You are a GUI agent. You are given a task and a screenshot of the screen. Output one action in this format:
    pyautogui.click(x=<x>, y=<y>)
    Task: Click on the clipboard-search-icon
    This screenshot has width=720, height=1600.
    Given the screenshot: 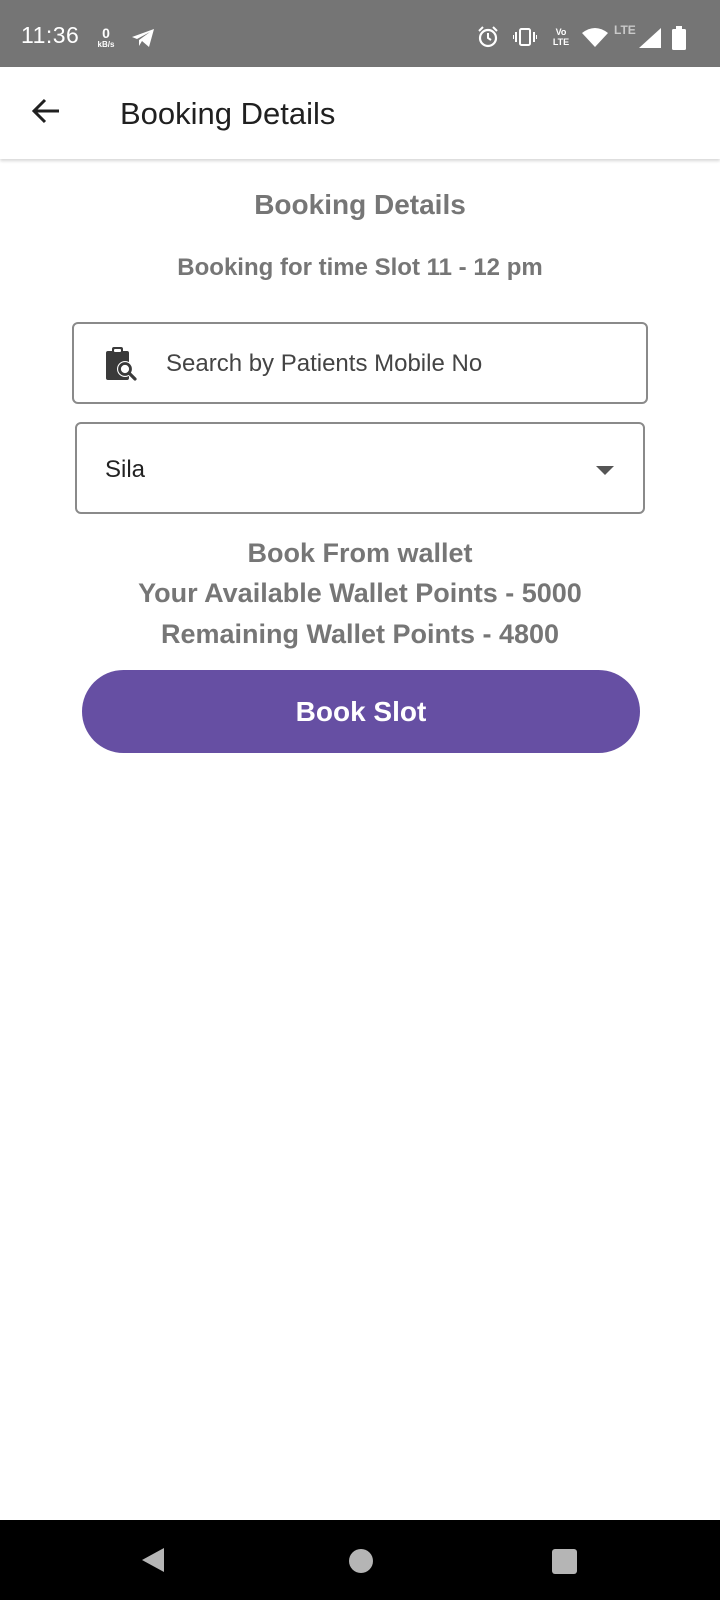 What is the action you would take?
    pyautogui.click(x=121, y=366)
    